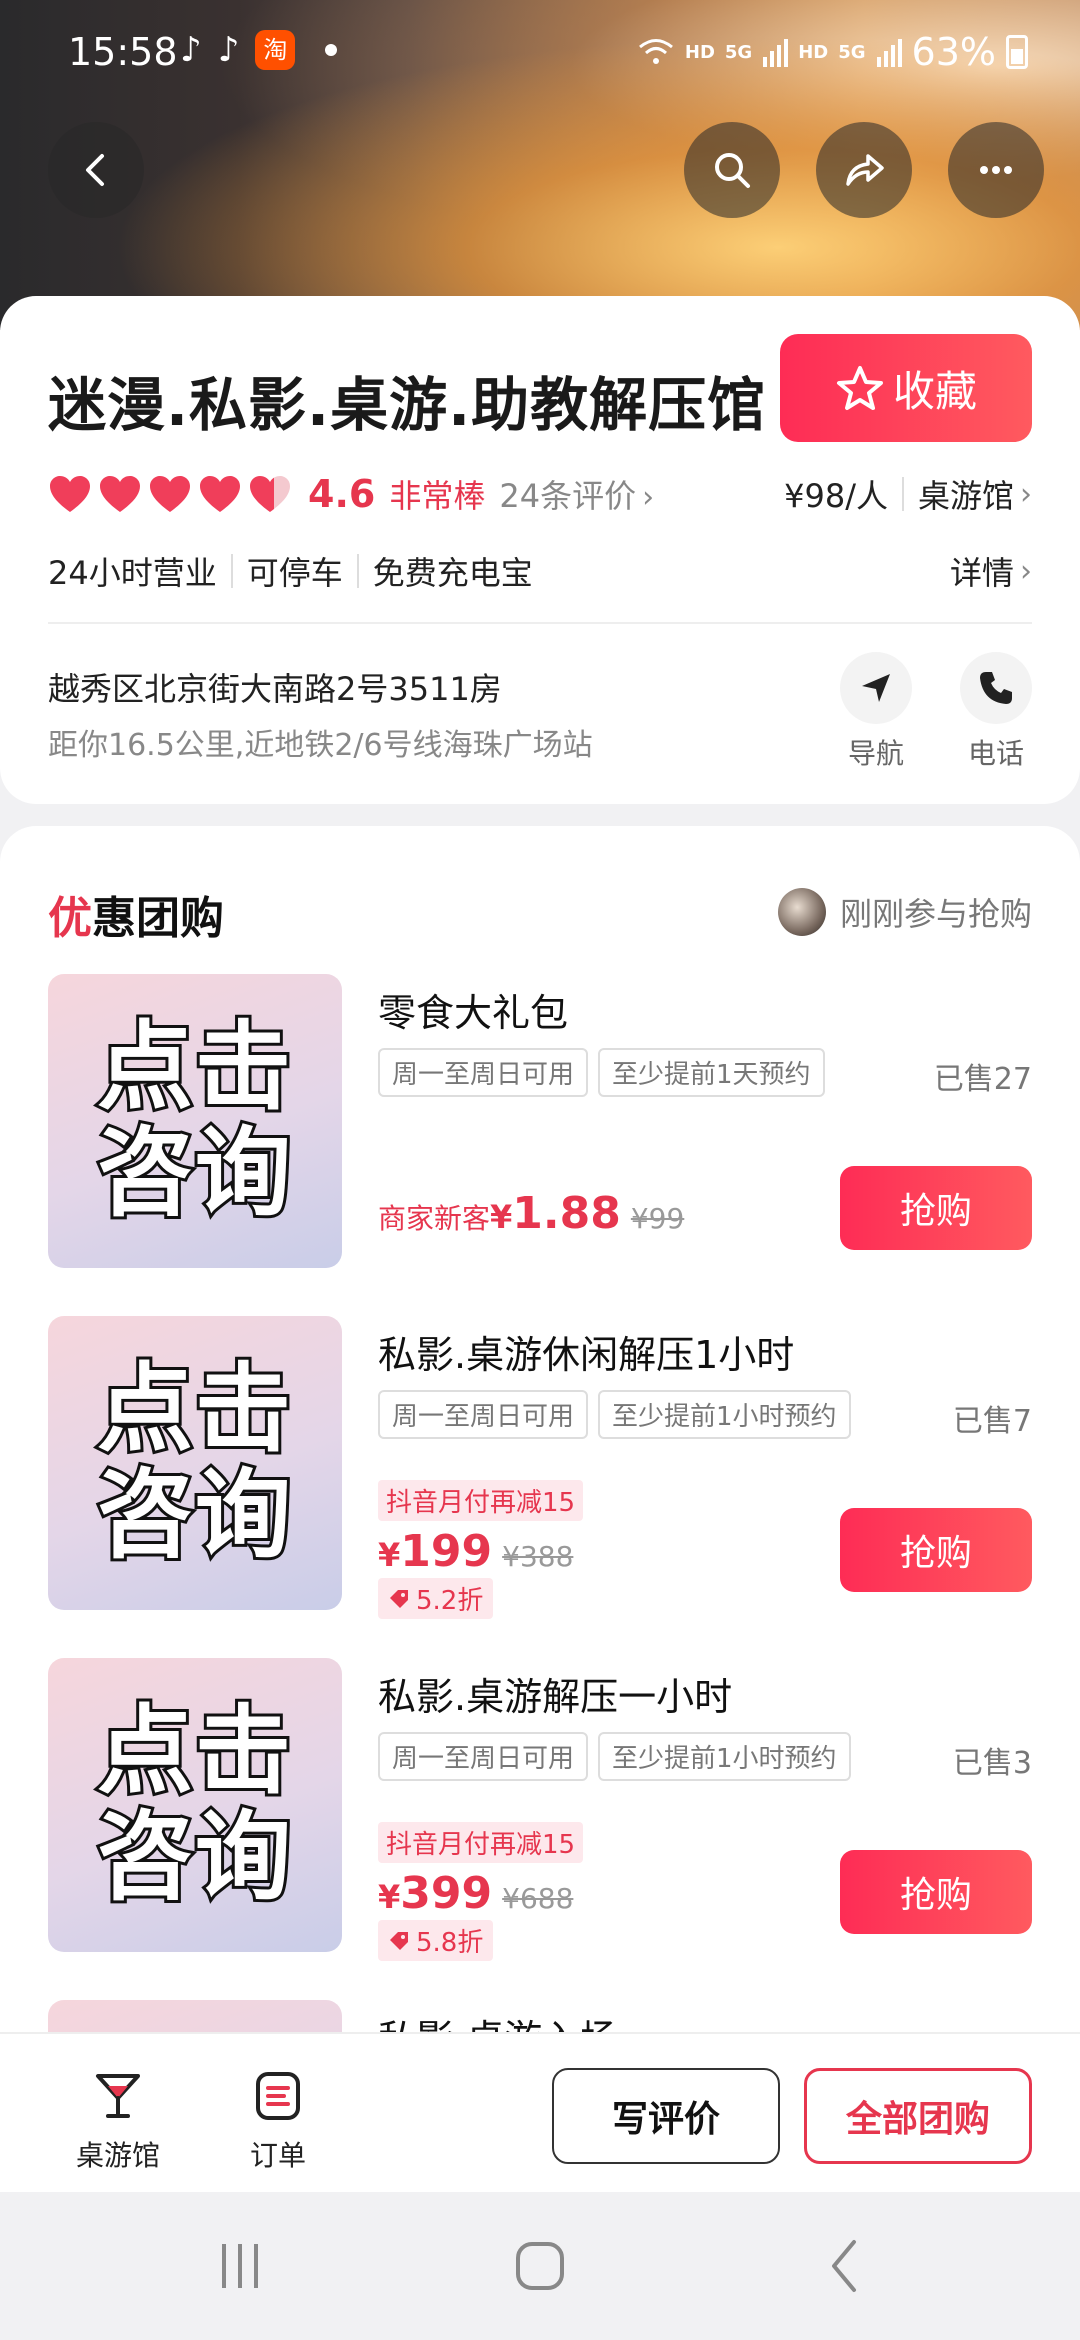 The width and height of the screenshot is (1080, 2340). I want to click on tiktok-icon: ♪, so click(191, 50).